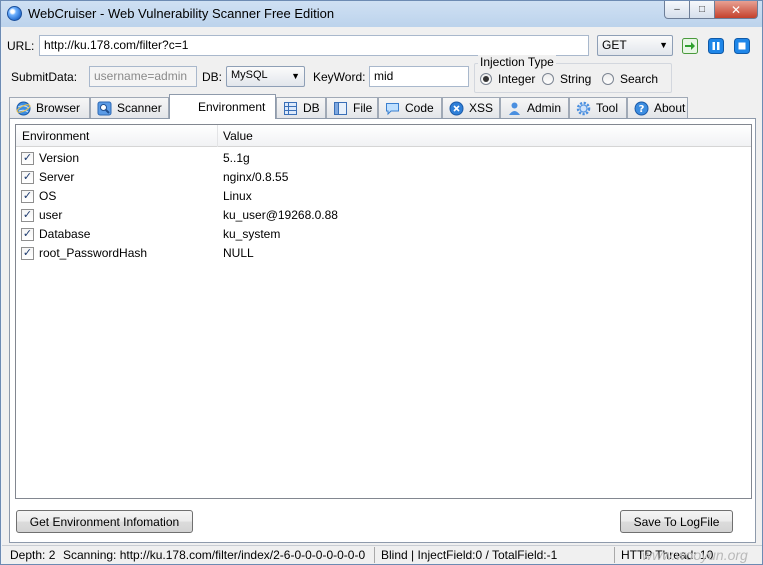 The width and height of the screenshot is (763, 565). I want to click on minimize-icon: –, so click(677, 9).